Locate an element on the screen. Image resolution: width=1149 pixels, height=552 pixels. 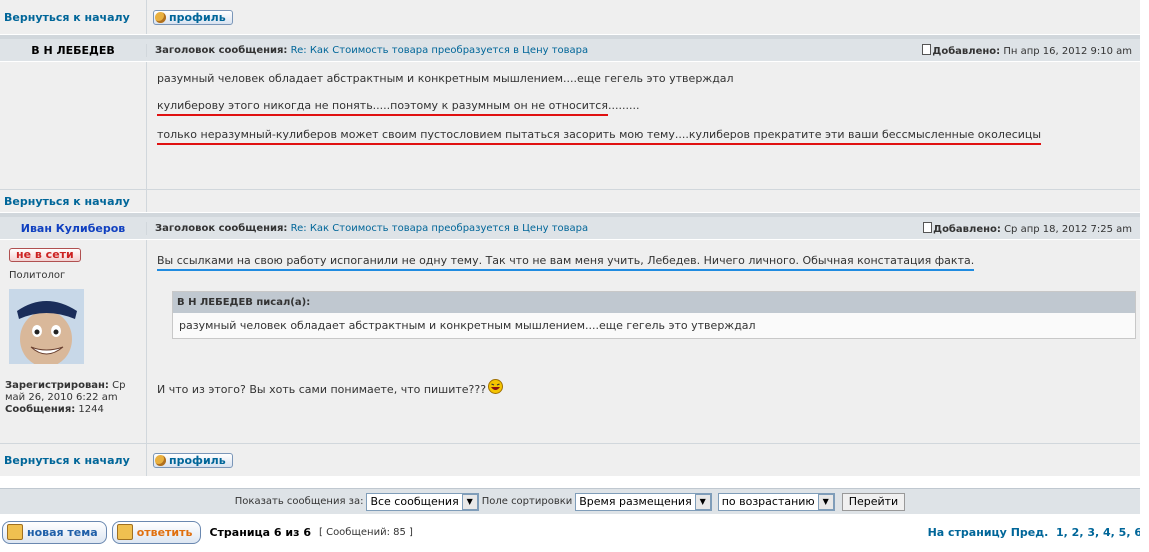
post-footer-row: Вернуться к началу is located at coordinates (570, 200).